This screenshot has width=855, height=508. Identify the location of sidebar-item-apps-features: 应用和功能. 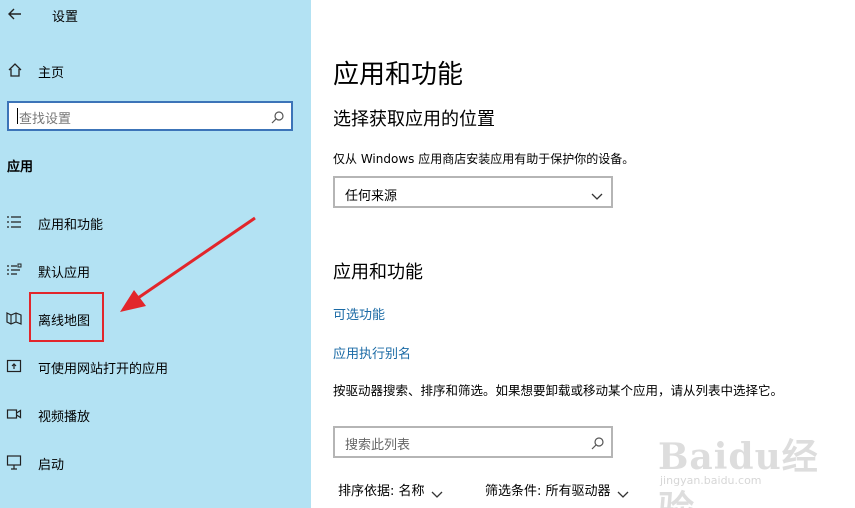
(155, 223).